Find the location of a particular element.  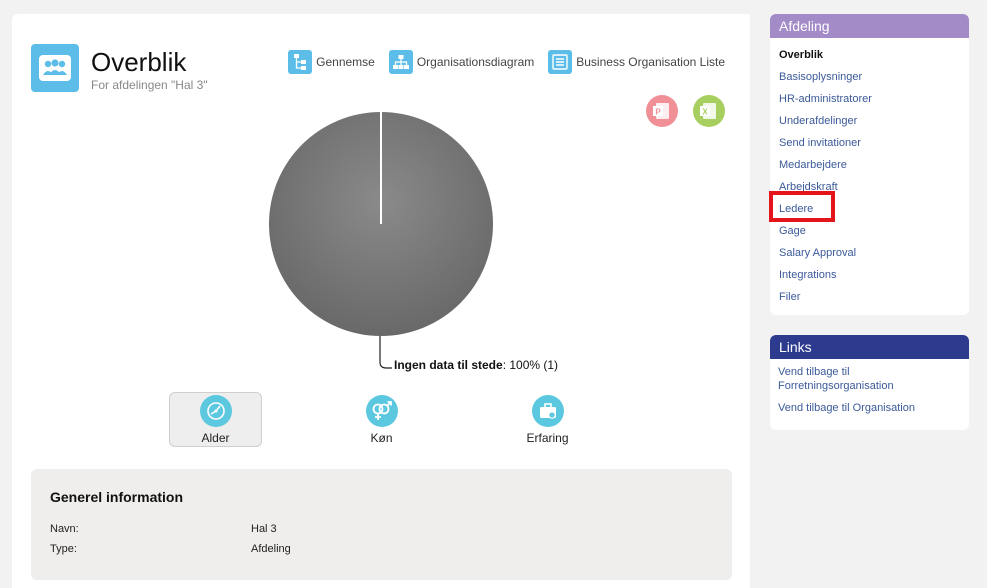

link-back-to-business-org: Vend tilbage til Forretningsorganisation is located at coordinates (869, 379).